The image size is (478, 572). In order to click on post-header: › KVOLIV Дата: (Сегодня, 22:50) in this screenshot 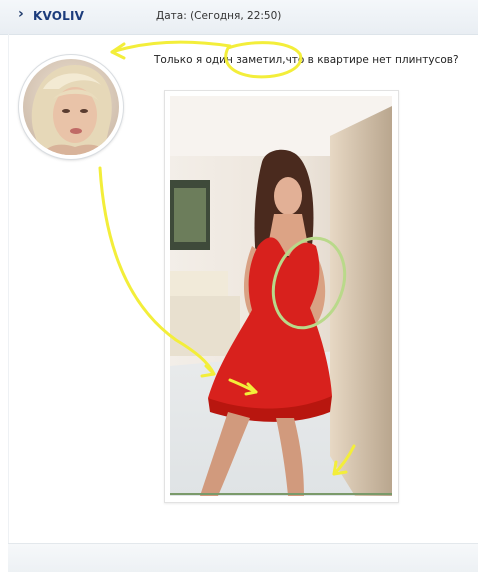, I will do `click(239, 17)`.